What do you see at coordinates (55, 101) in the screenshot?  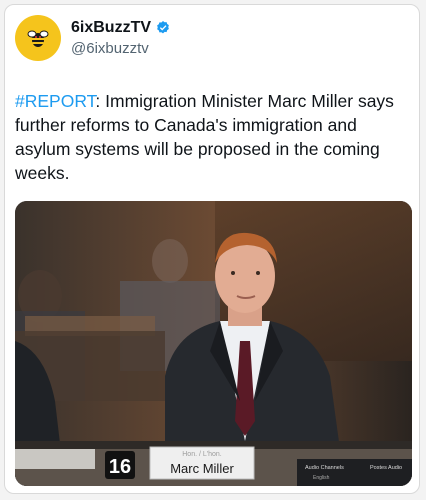 I see `hashtag-link: #REPORT` at bounding box center [55, 101].